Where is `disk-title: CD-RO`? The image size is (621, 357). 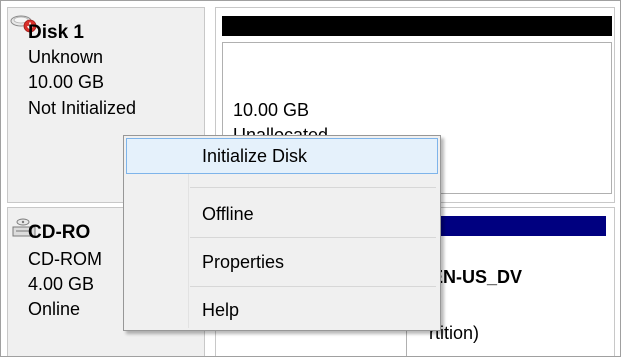 disk-title: CD-RO is located at coordinates (59, 232).